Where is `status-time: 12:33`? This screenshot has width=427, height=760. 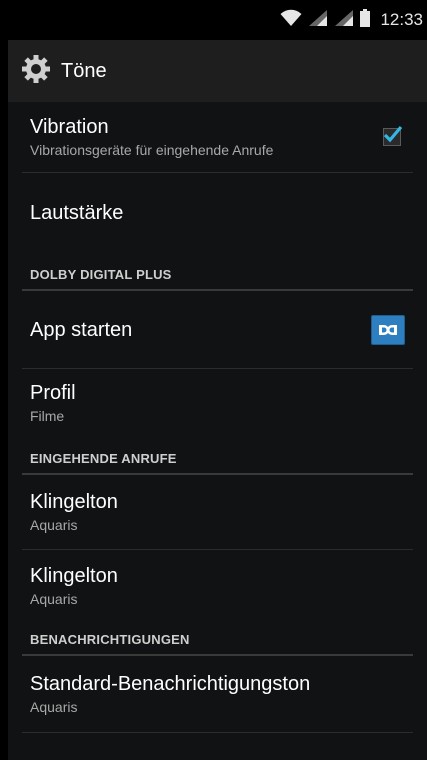
status-time: 12:33 is located at coordinates (401, 19).